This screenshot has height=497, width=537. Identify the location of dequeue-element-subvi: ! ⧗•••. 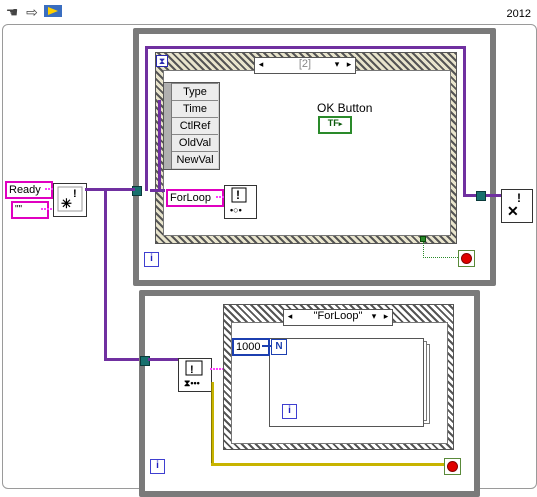
(195, 375).